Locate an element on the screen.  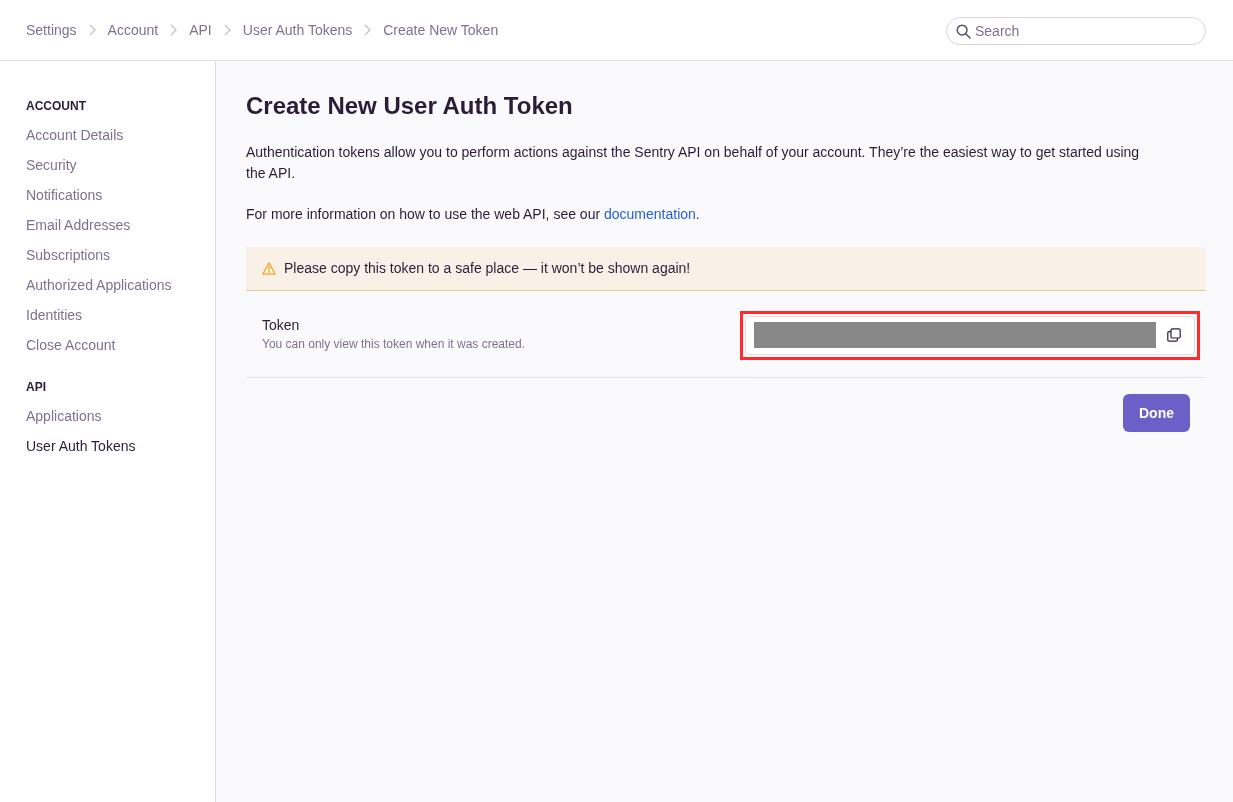
breadcrumb-link: Settings is located at coordinates (51, 30).